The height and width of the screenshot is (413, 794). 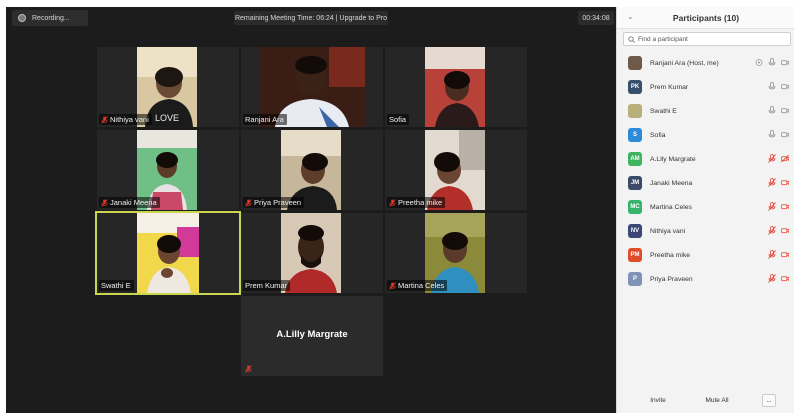 What do you see at coordinates (22, 18) in the screenshot?
I see `record-icon` at bounding box center [22, 18].